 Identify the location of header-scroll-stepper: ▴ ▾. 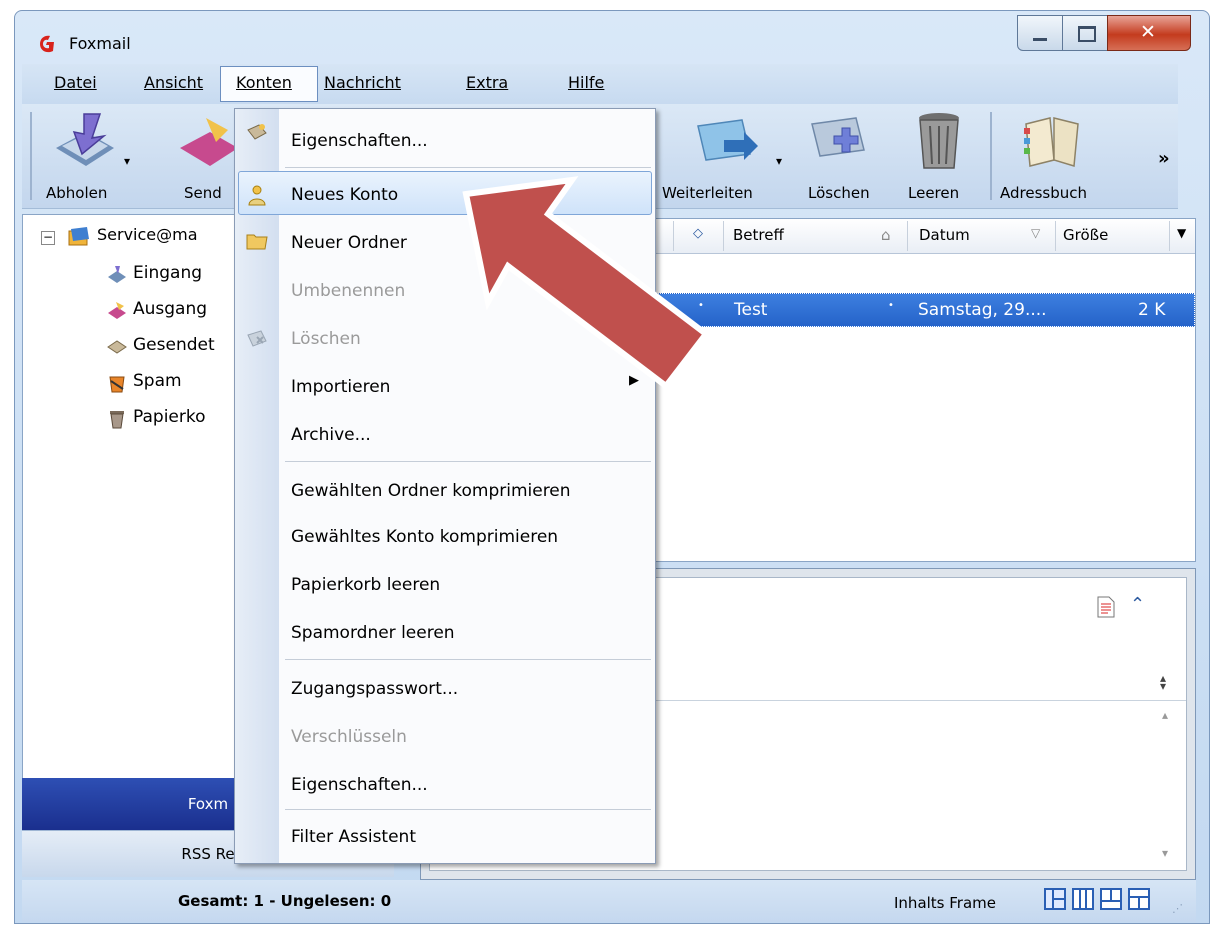
(1163, 682).